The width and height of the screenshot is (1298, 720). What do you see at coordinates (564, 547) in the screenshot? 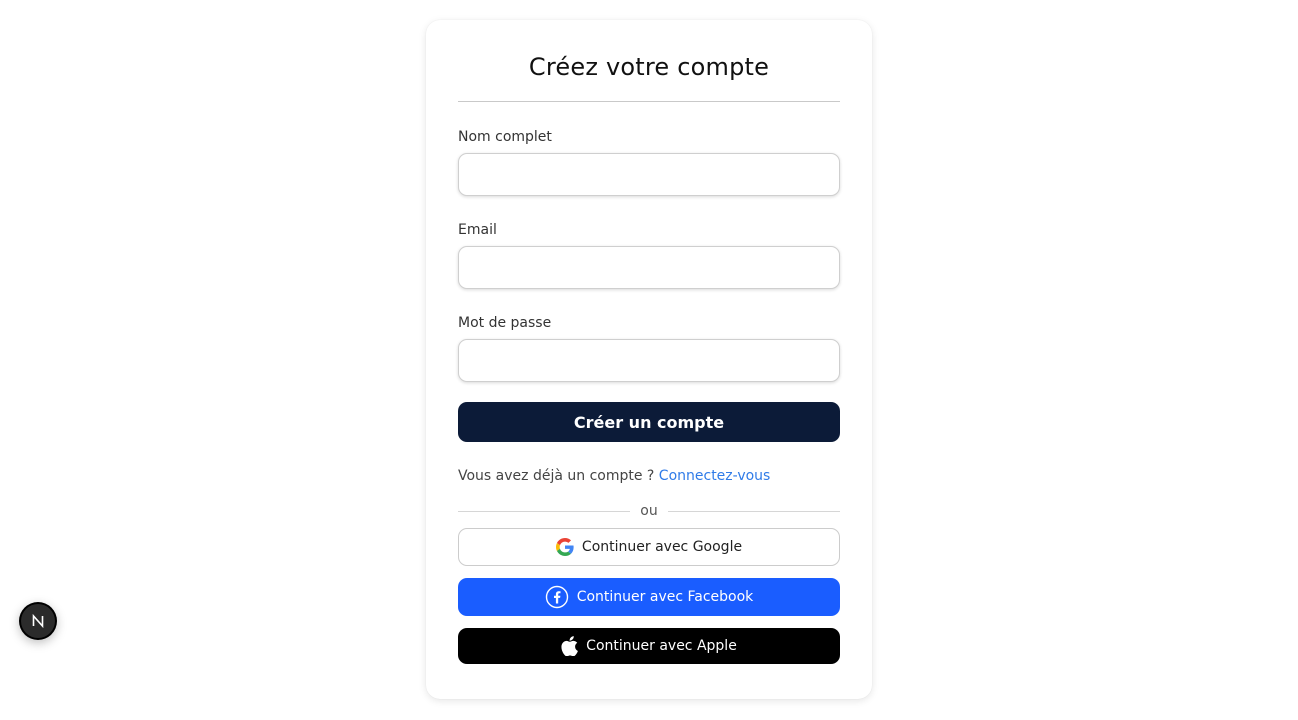
I see `google-logo-icon` at bounding box center [564, 547].